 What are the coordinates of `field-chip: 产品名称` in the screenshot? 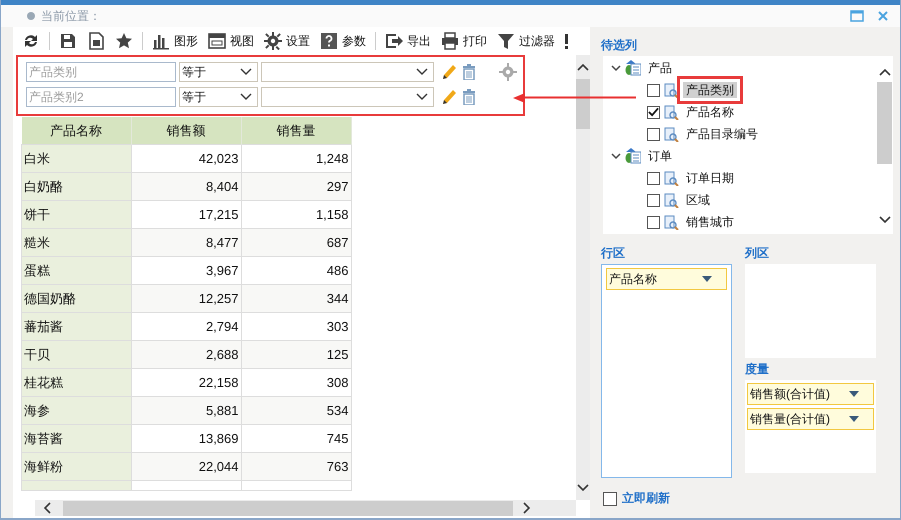 It's located at (666, 279).